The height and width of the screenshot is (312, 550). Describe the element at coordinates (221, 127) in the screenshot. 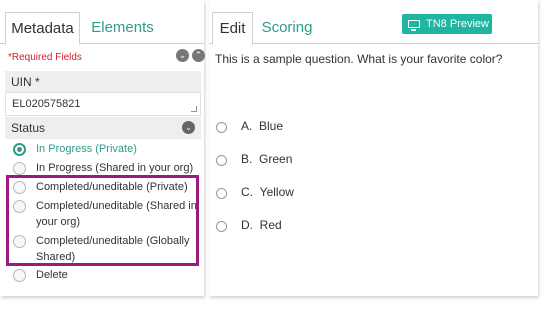

I see `answer-radio-a` at that location.